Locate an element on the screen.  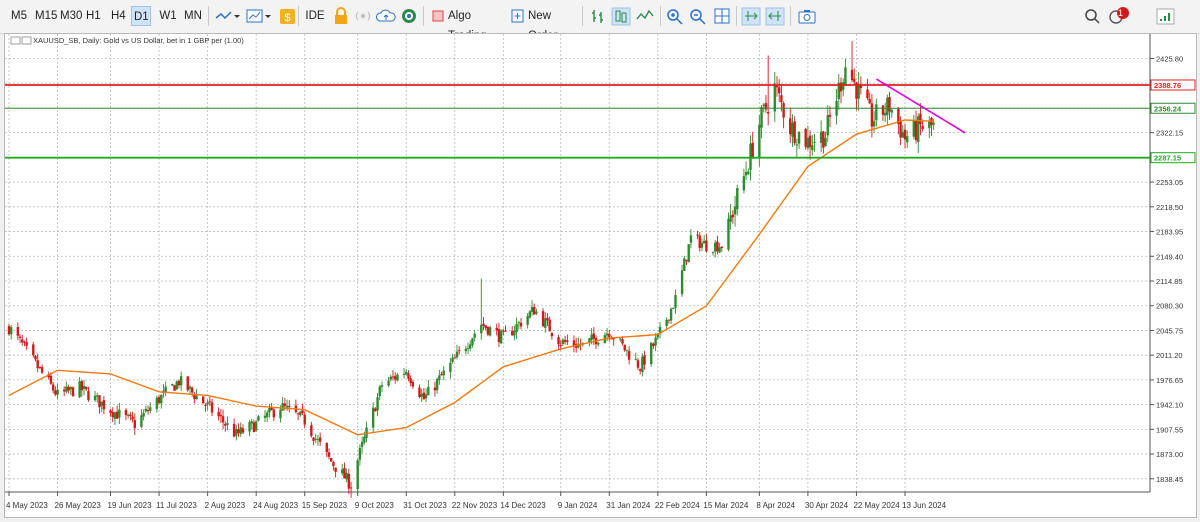
signal-strength-icon is located at coordinates (1166, 16).